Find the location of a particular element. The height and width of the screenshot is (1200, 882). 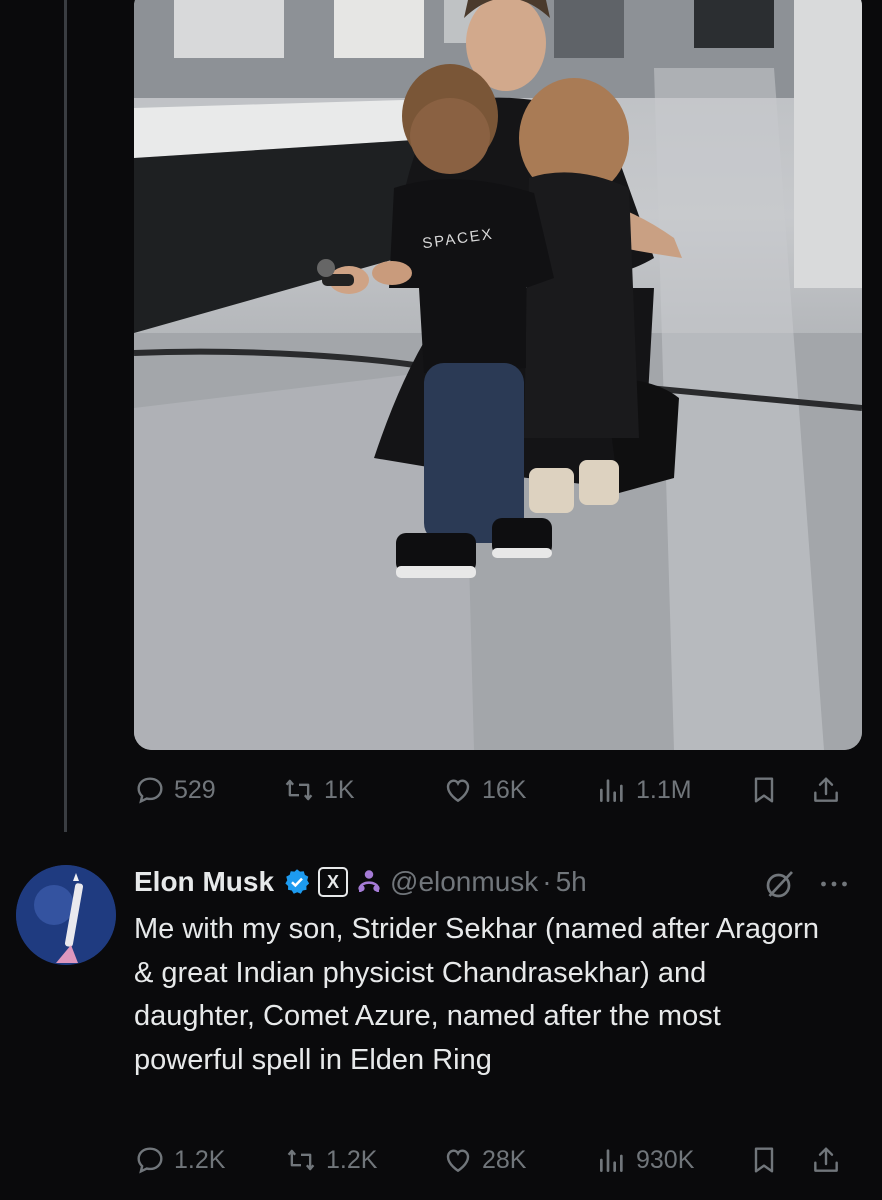

repost-button: 1.2K is located at coordinates (330, 1160).